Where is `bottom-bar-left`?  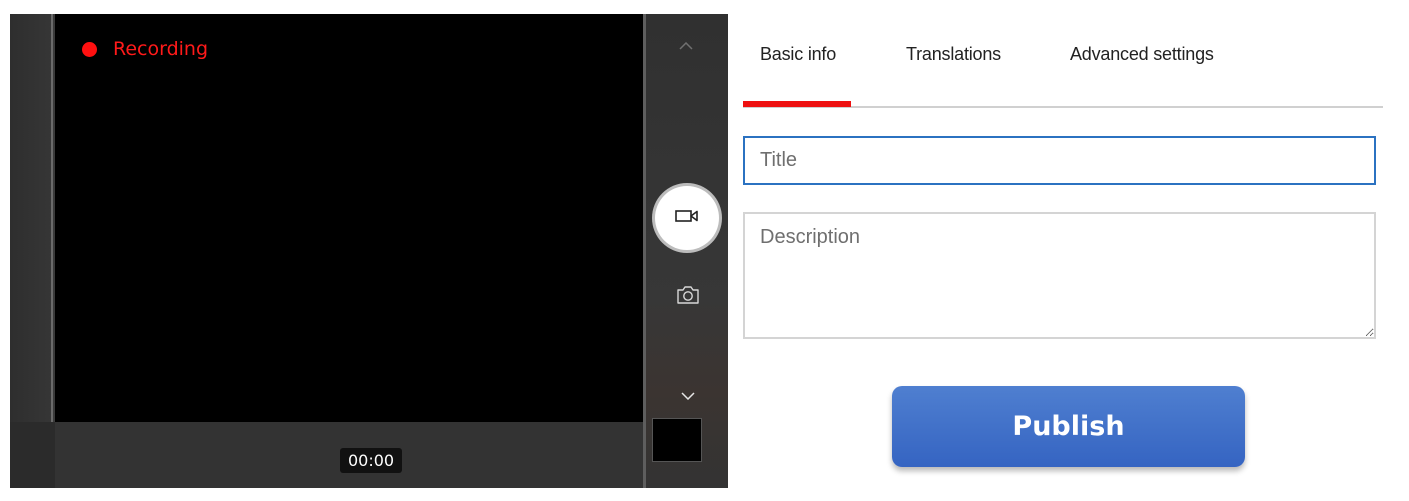 bottom-bar-left is located at coordinates (32, 455).